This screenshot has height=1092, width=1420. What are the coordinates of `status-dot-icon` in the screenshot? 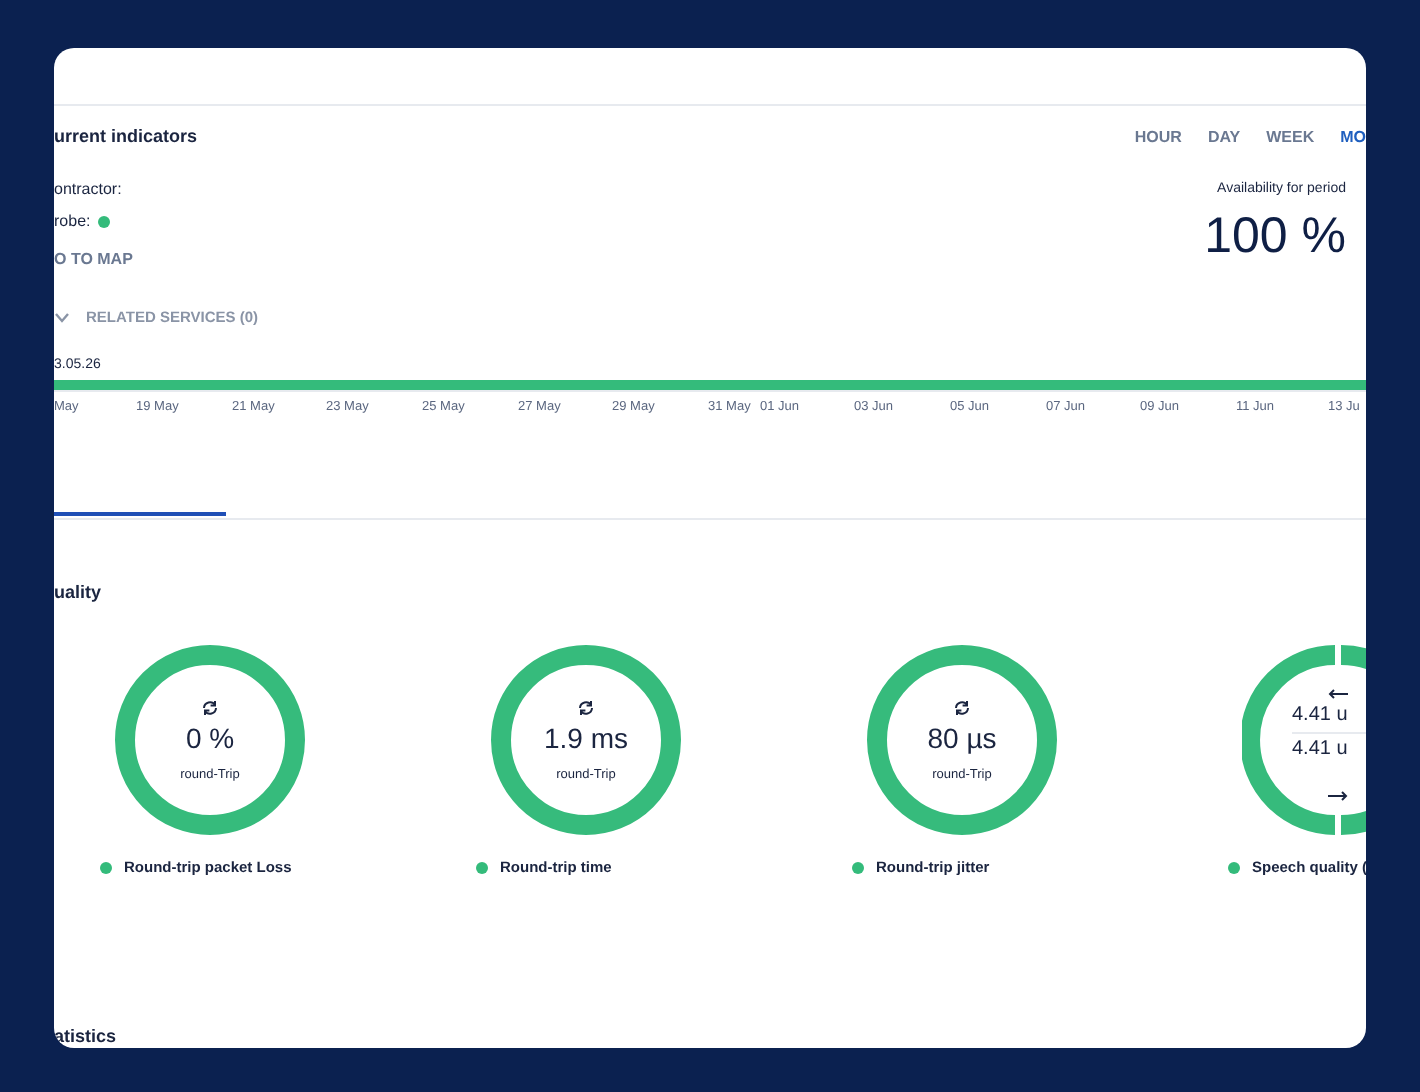 It's located at (104, 222).